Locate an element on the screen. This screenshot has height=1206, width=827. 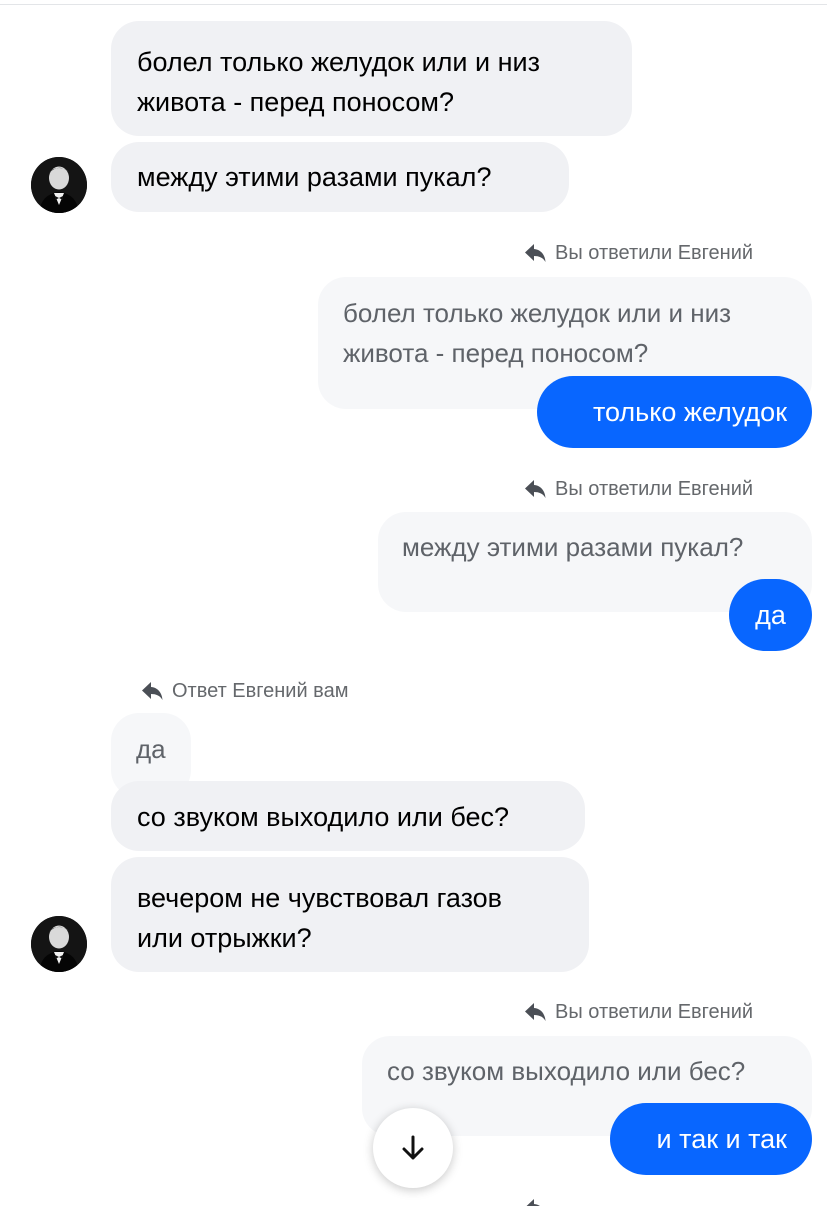
reply-context-label-partial is located at coordinates (659, 1202).